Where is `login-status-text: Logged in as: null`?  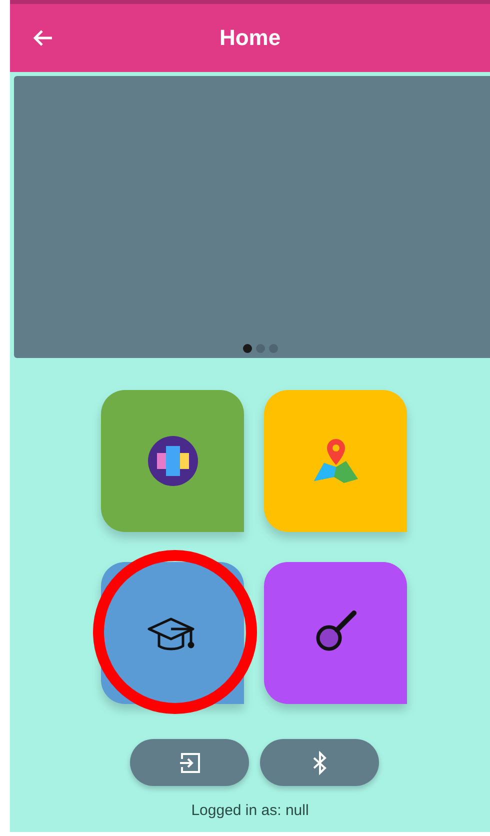
login-status-text: Logged in as: null is located at coordinates (250, 810).